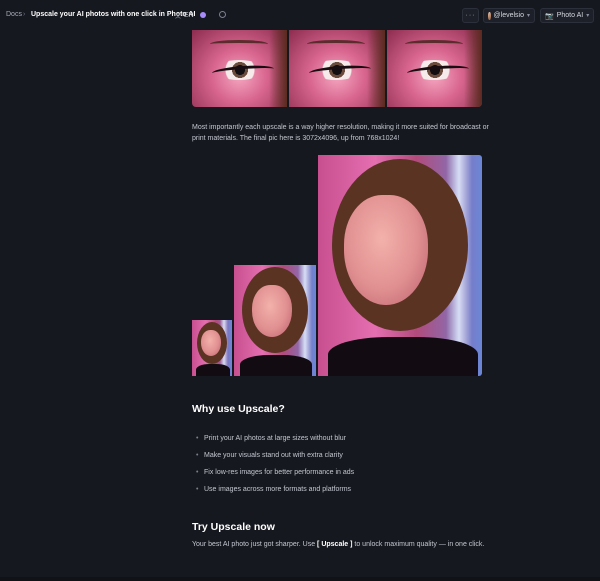 The width and height of the screenshot is (600, 581). I want to click on settings-icon, so click(222, 14).